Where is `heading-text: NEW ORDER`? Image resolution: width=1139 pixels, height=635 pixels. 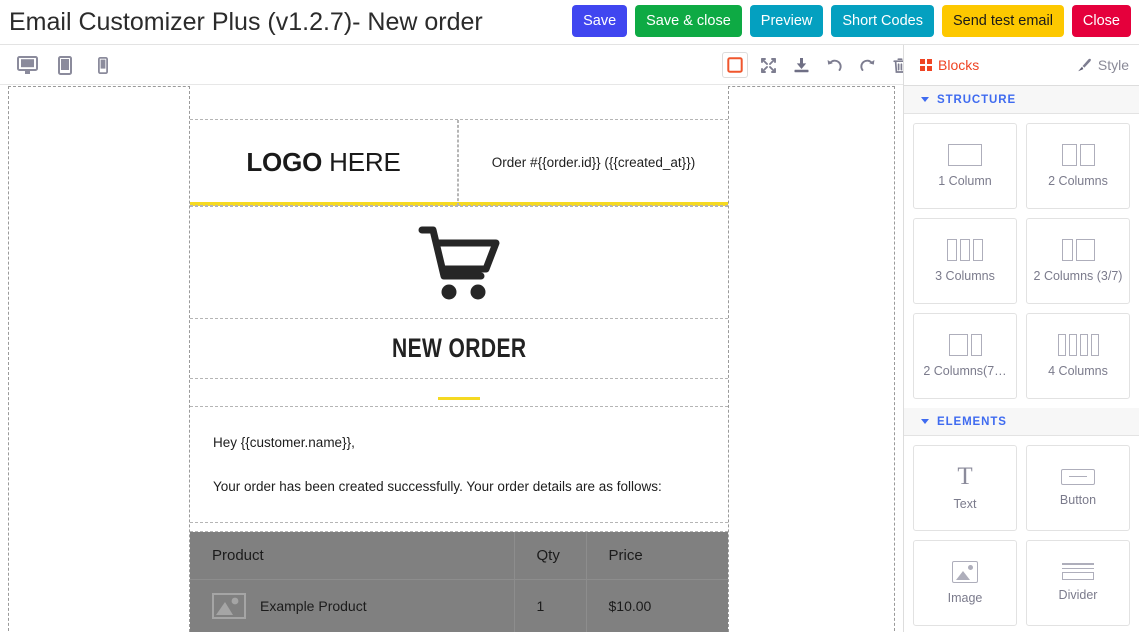
heading-text: NEW ORDER is located at coordinates (459, 348).